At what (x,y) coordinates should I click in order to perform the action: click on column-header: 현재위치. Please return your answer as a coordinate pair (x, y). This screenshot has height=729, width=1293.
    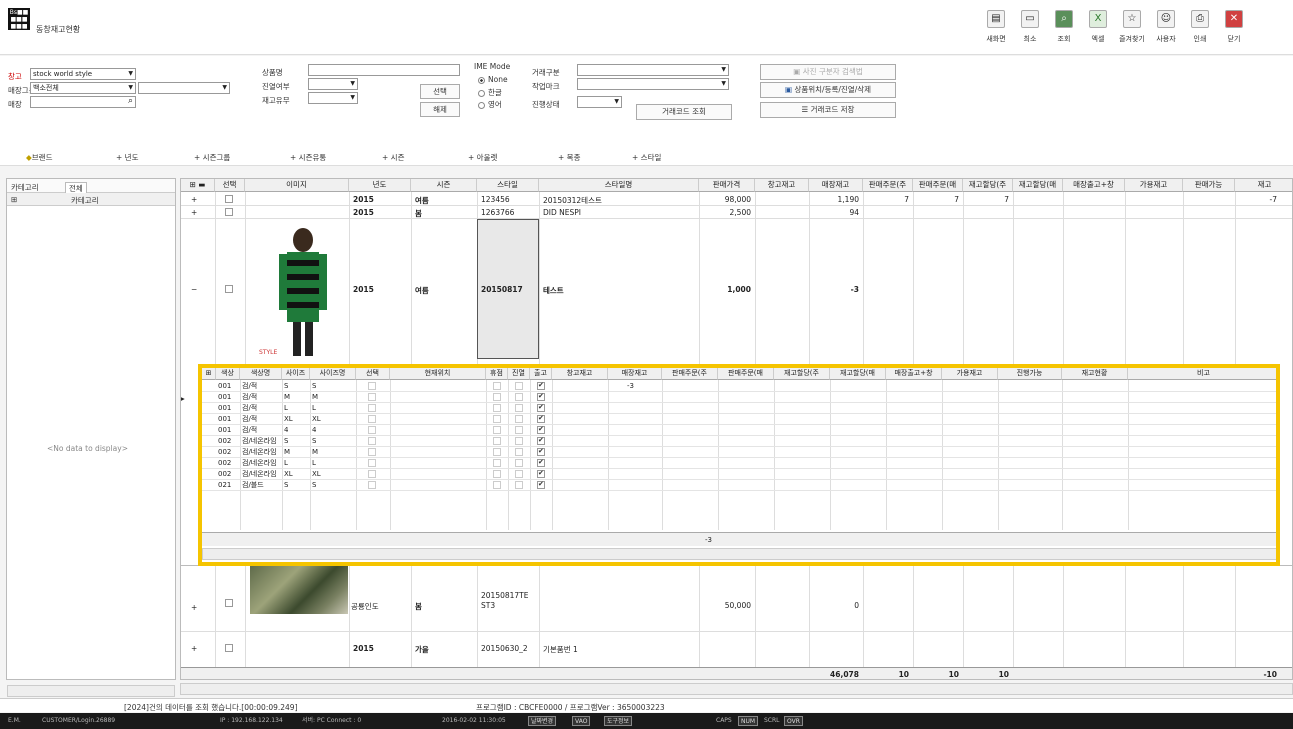
    Looking at the image, I should click on (438, 374).